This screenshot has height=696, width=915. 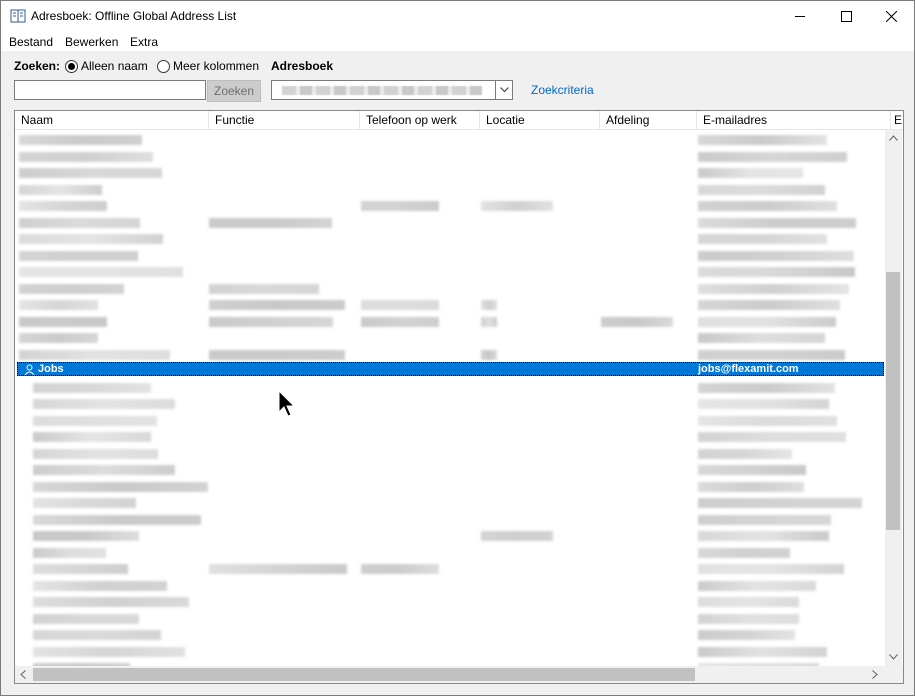 What do you see at coordinates (110, 90) in the screenshot?
I see `search-input` at bounding box center [110, 90].